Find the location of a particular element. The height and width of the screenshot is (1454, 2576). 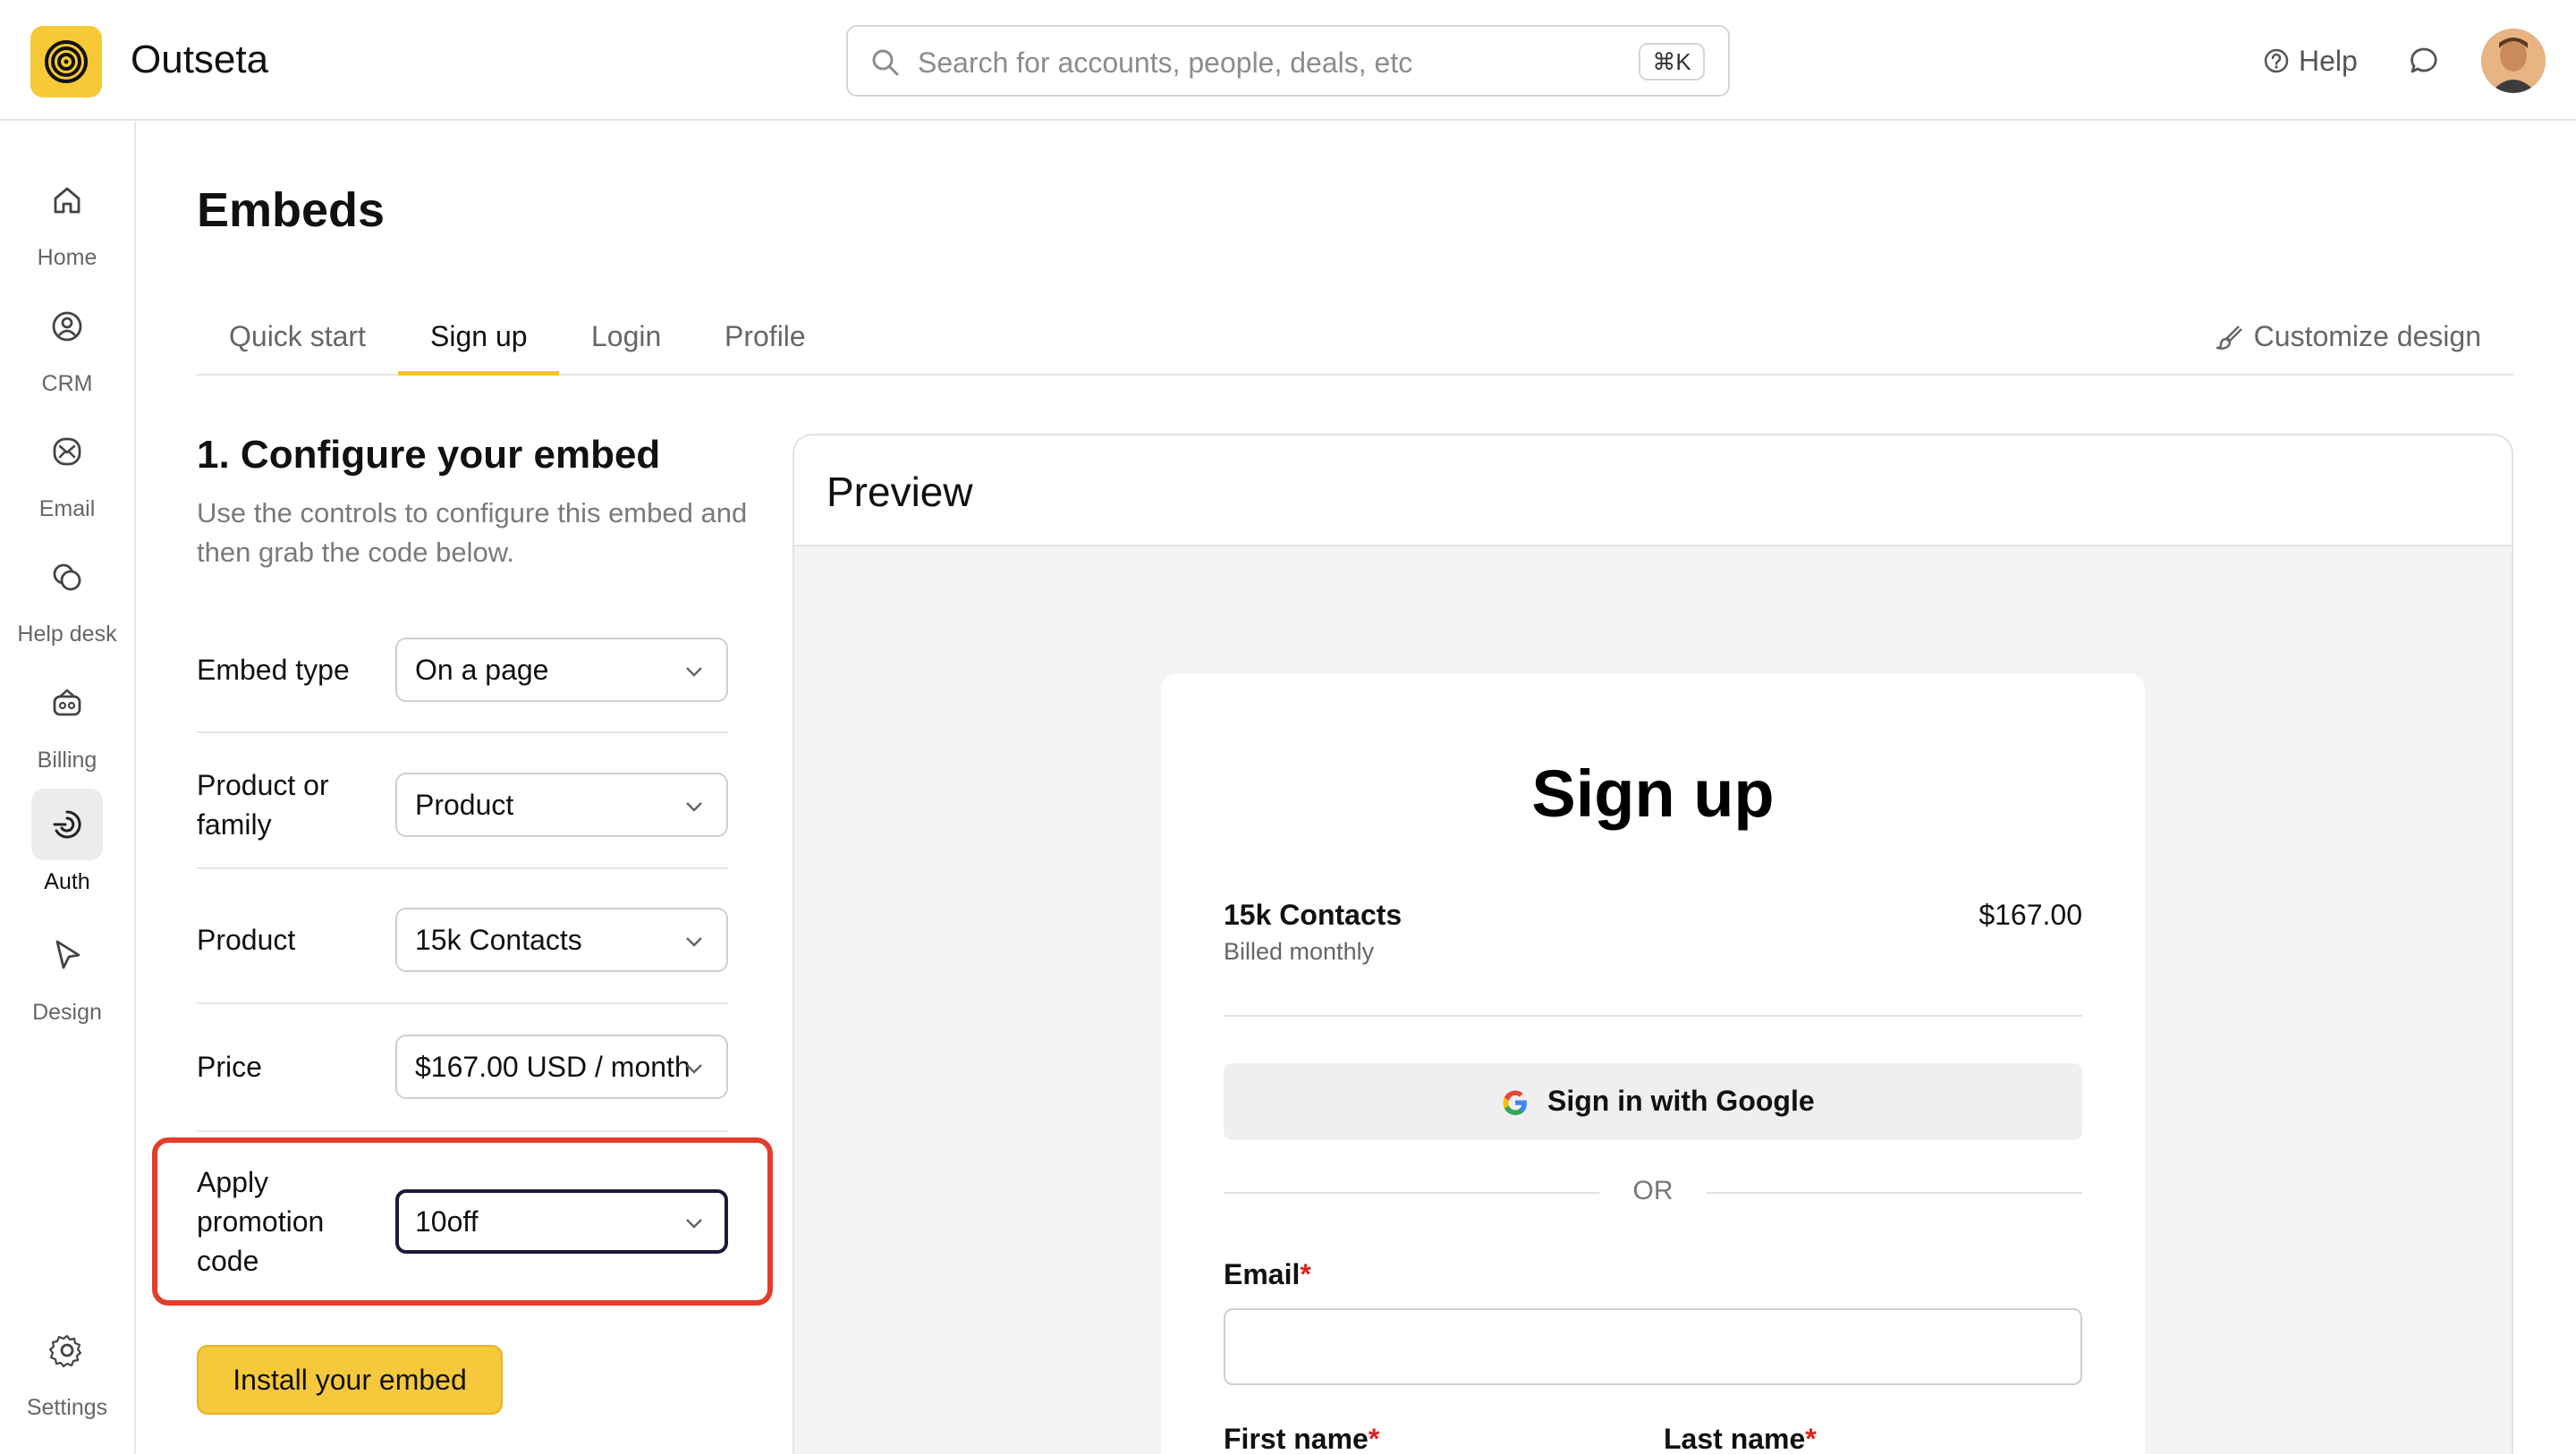

sidebar-item-label: Billing is located at coordinates (67, 761).